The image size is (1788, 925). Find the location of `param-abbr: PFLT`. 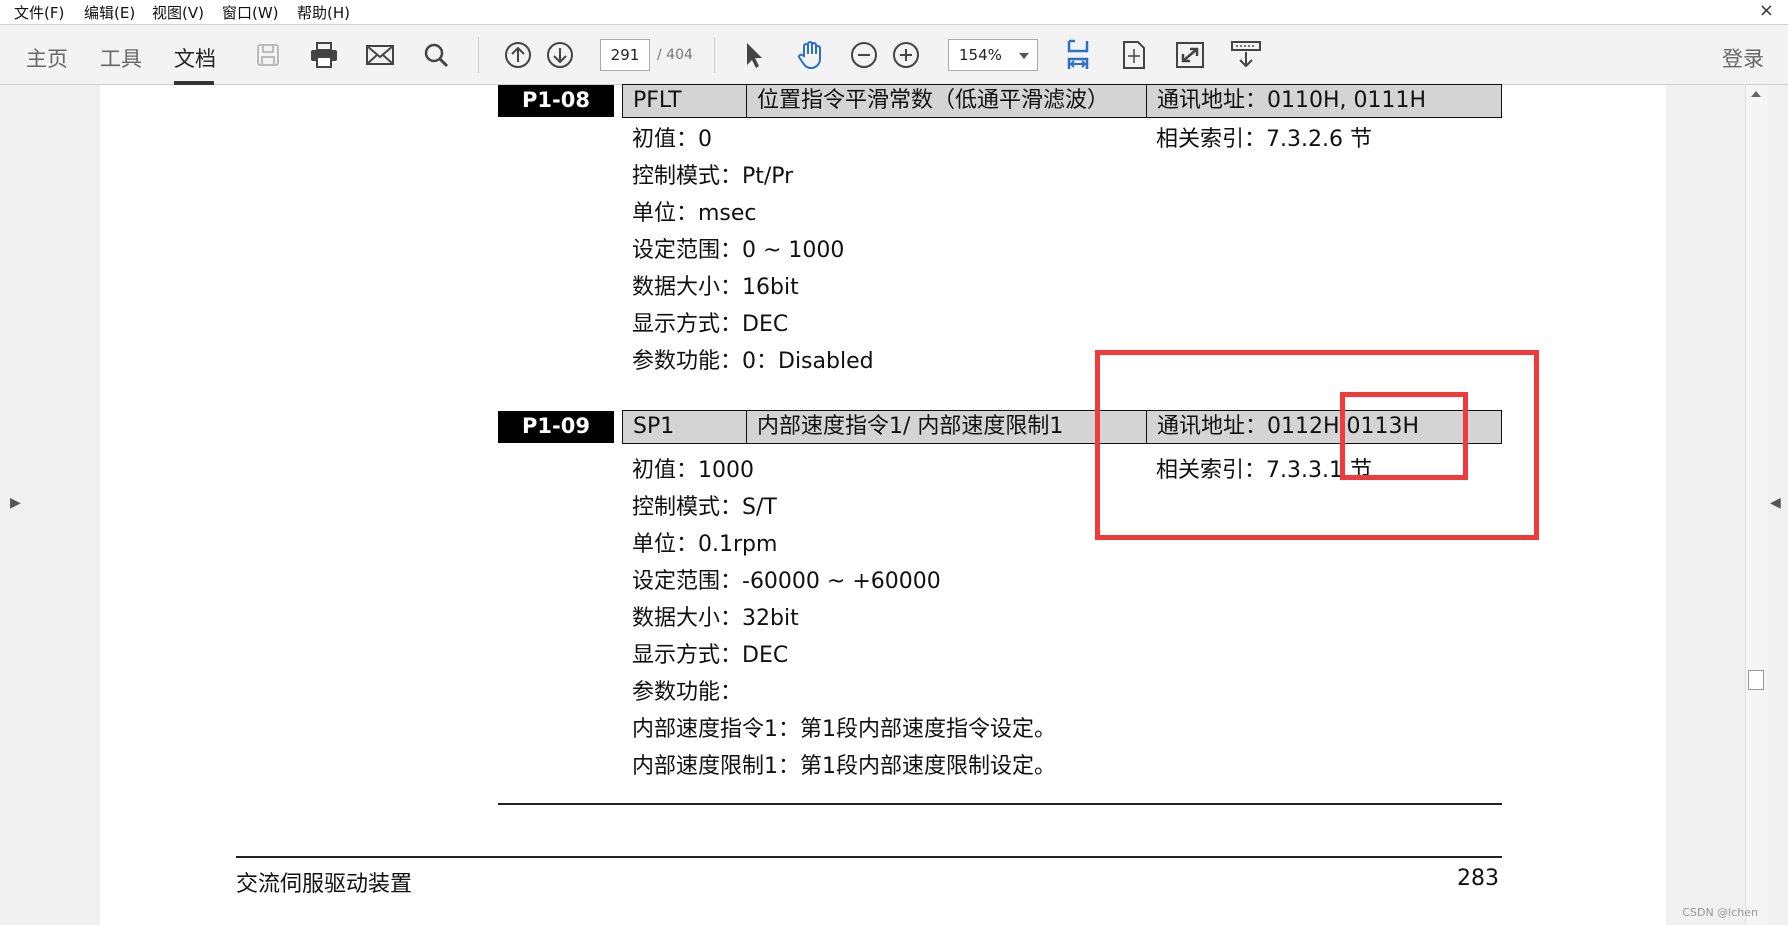

param-abbr: PFLT is located at coordinates (685, 101).